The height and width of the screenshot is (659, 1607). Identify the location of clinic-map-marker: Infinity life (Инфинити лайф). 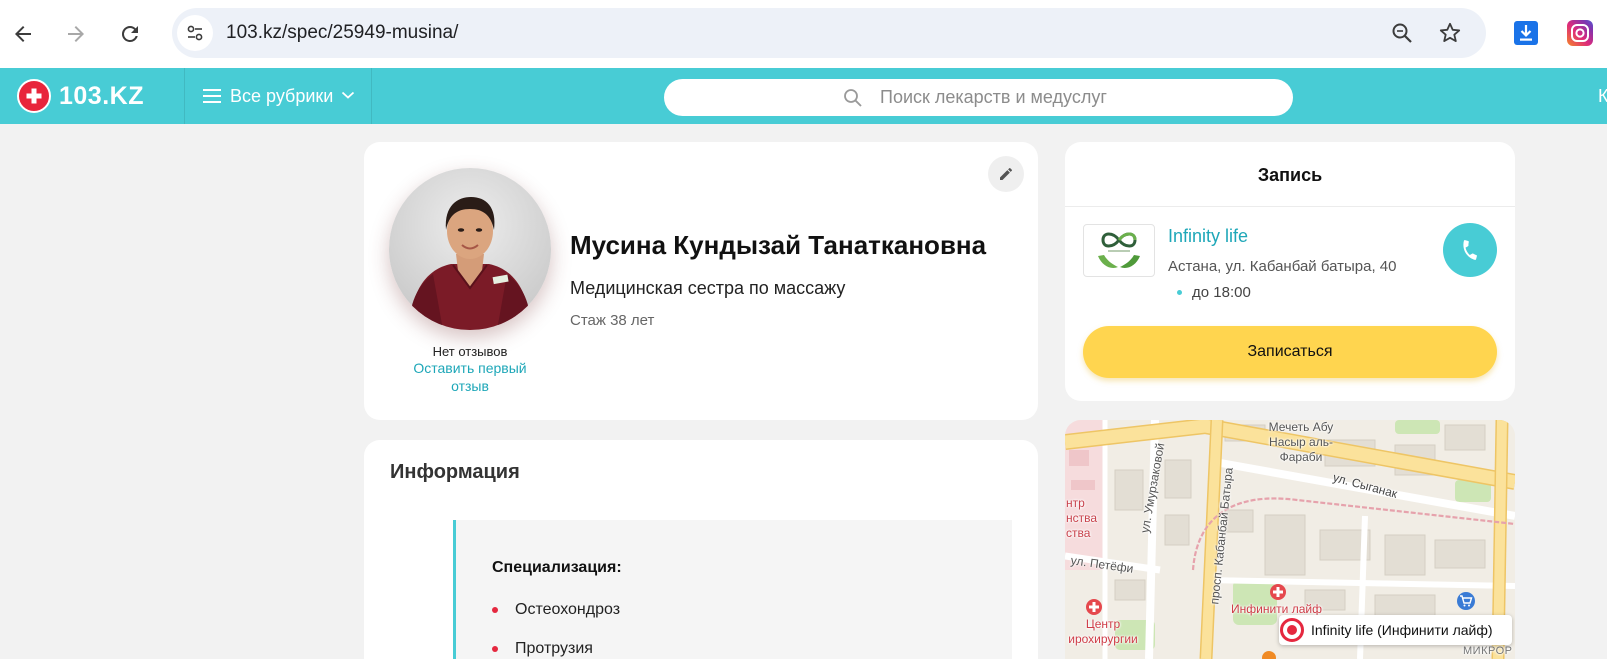
(1395, 630).